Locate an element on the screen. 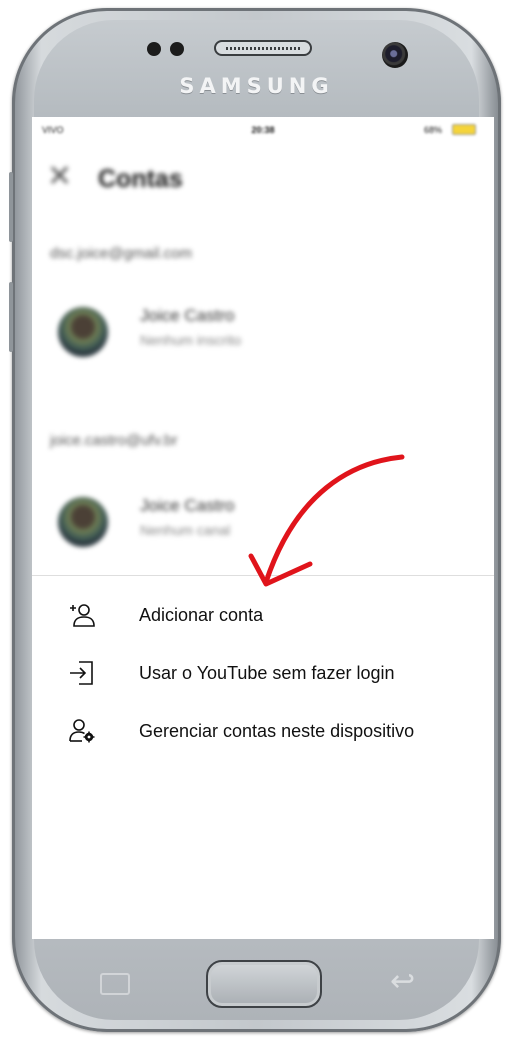 Image resolution: width=513 pixels, height=1039 pixels. use-without-login-item: Usar o YouTube sem fazer login is located at coordinates (263, 673).